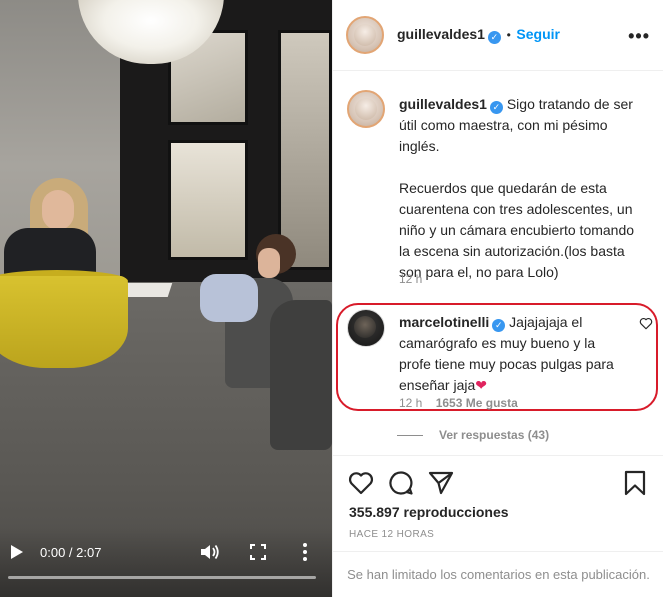 This screenshot has width=663, height=597. I want to click on caption-username: guillevaldes1, so click(443, 104).